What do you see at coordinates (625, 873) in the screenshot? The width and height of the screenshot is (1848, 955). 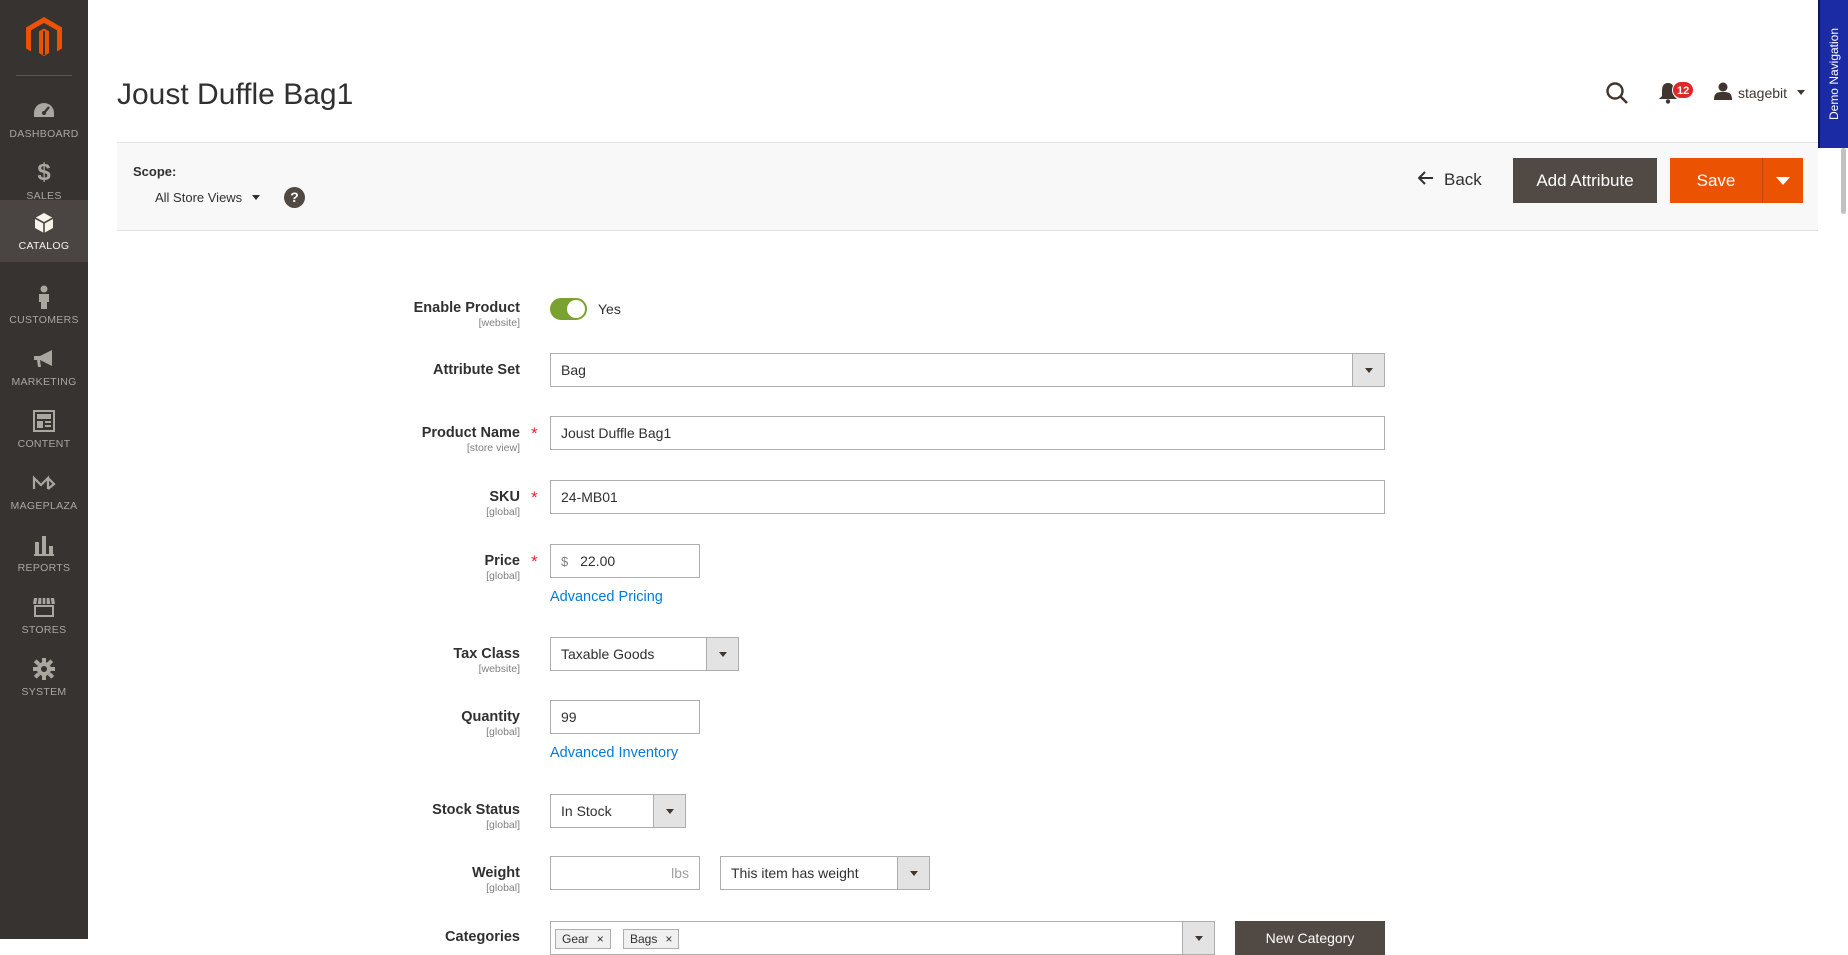 I see `weight-input: lbs` at bounding box center [625, 873].